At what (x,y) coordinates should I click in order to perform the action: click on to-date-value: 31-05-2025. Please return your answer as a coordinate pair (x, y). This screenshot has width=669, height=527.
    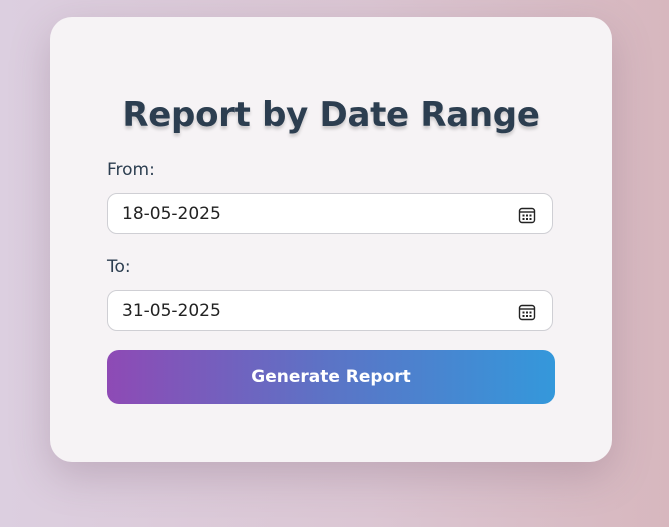
    Looking at the image, I should click on (171, 311).